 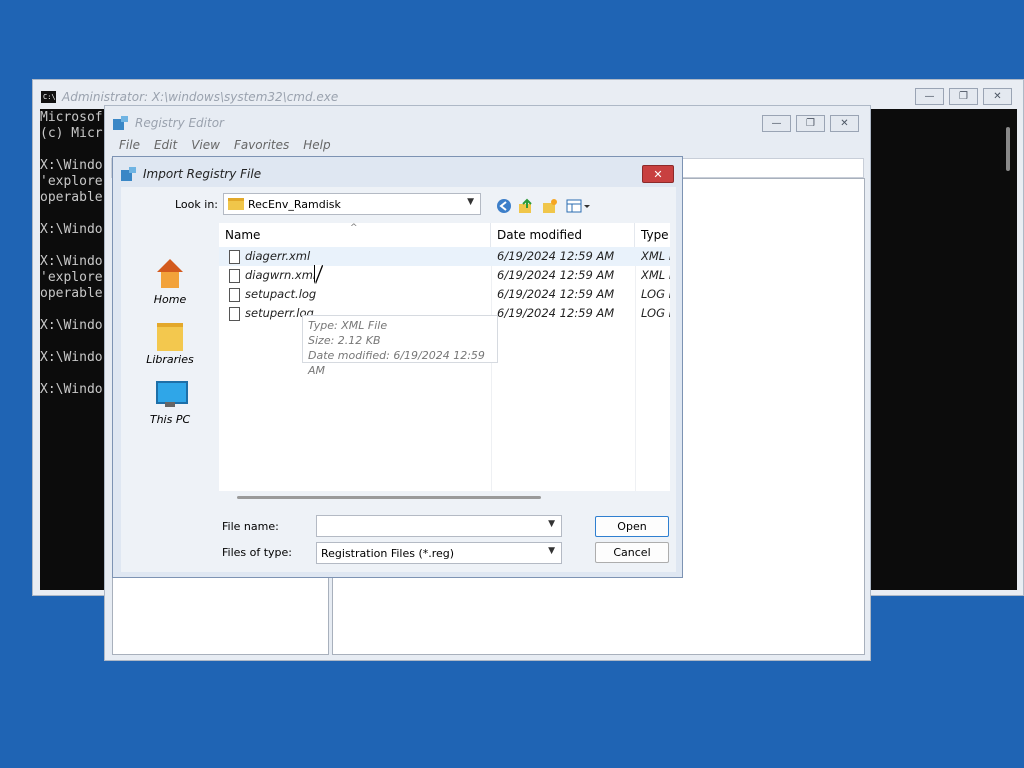 I want to click on cmd-scroll-thumb, so click(x=1008, y=149).